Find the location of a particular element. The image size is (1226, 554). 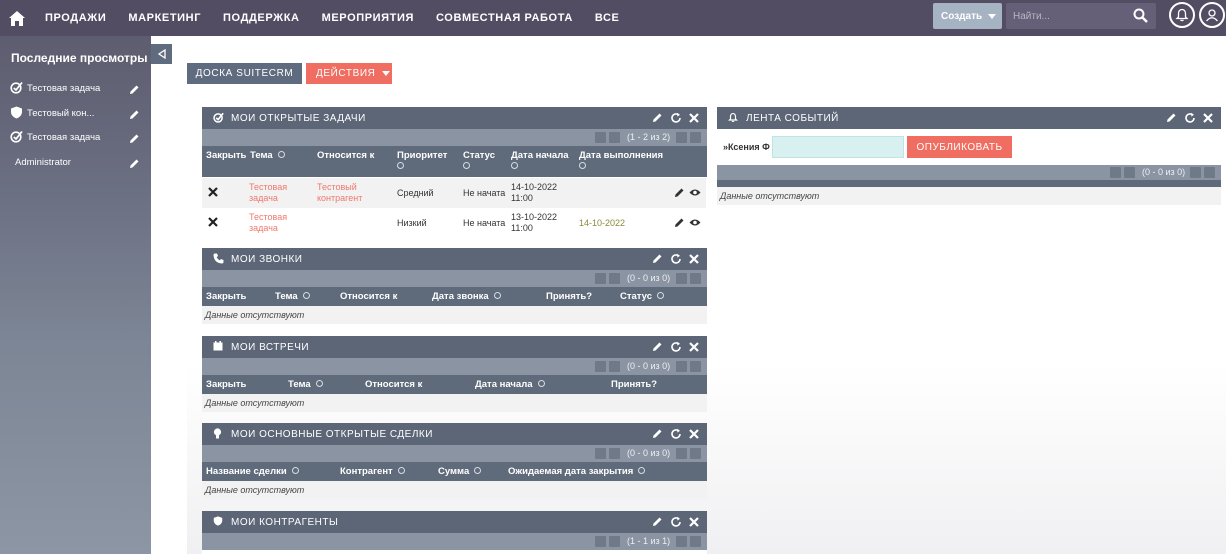

notifications-button is located at coordinates (1182, 15).